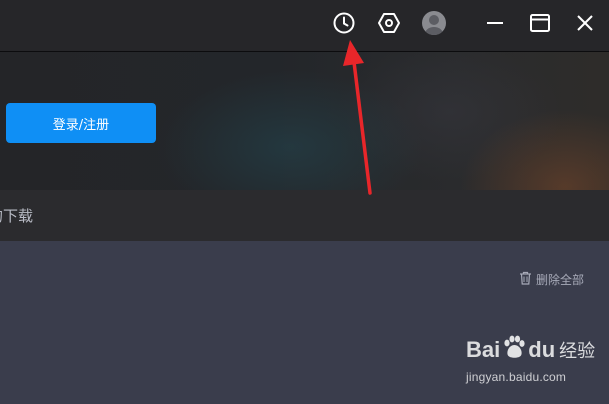 This screenshot has width=609, height=404. I want to click on baidu-jingyan-watermark: Bai du 经验 jingyan.baidu.com, so click(536, 362).